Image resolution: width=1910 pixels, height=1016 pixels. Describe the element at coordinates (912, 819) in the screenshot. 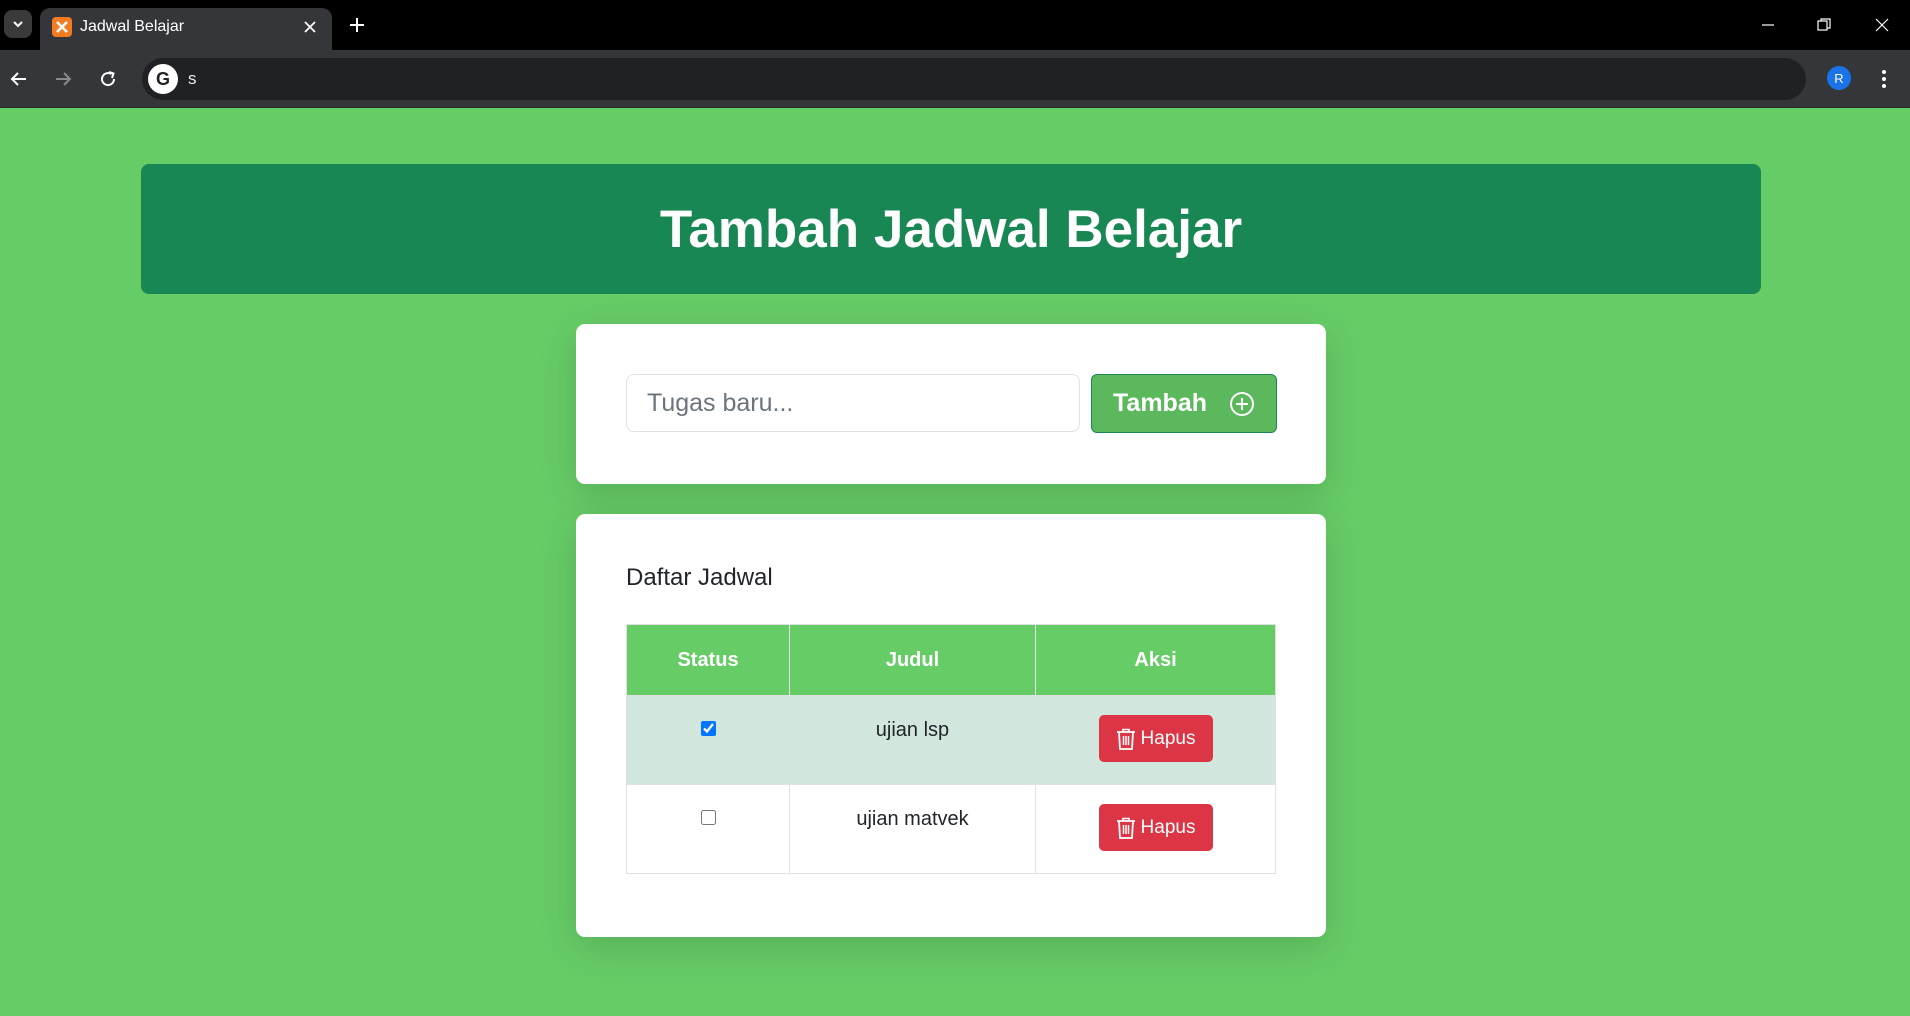

I see `task-title: ujian matvek` at that location.